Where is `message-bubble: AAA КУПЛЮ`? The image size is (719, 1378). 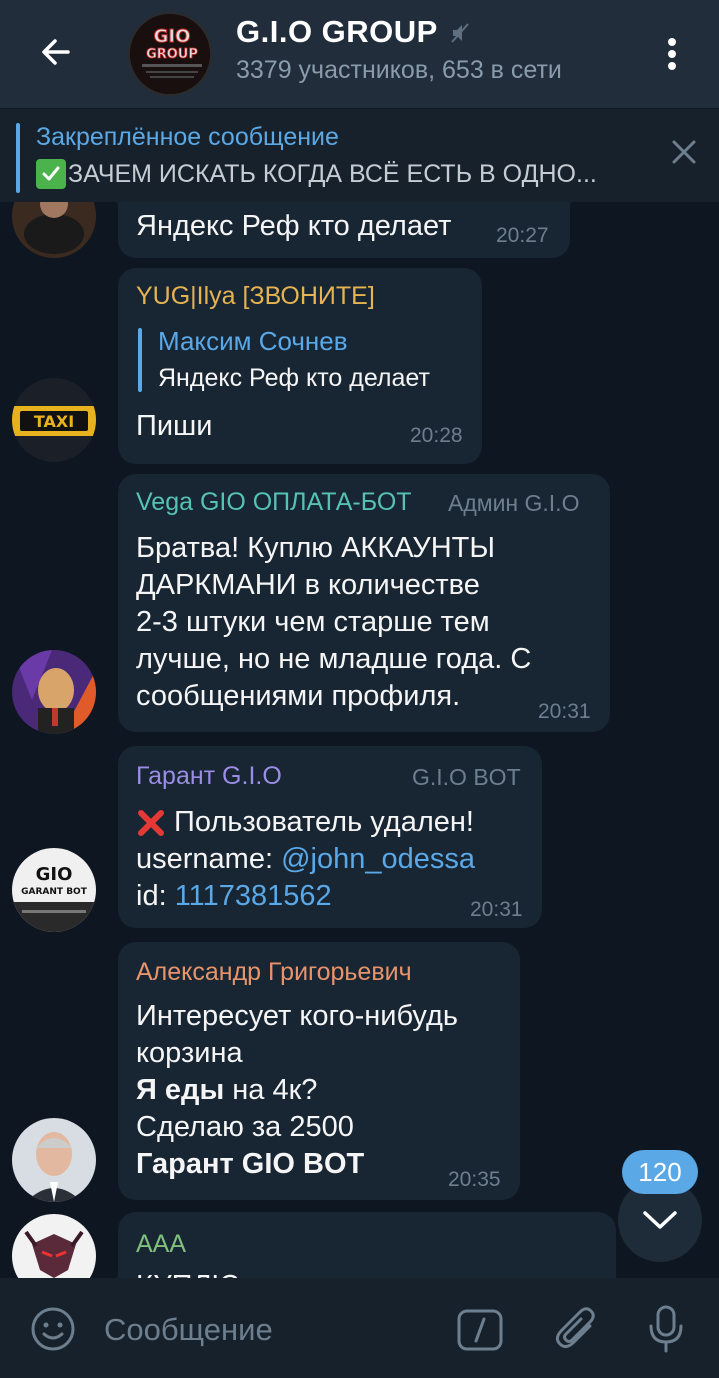 message-bubble: AAA КУПЛЮ is located at coordinates (367, 1245).